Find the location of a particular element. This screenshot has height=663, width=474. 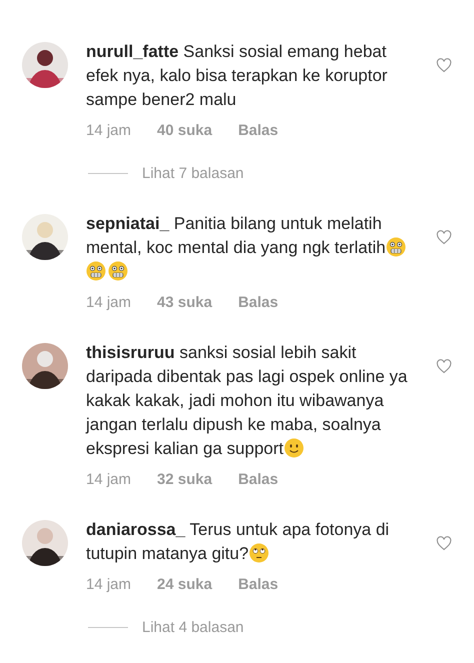

smiling-face-icon is located at coordinates (294, 448).